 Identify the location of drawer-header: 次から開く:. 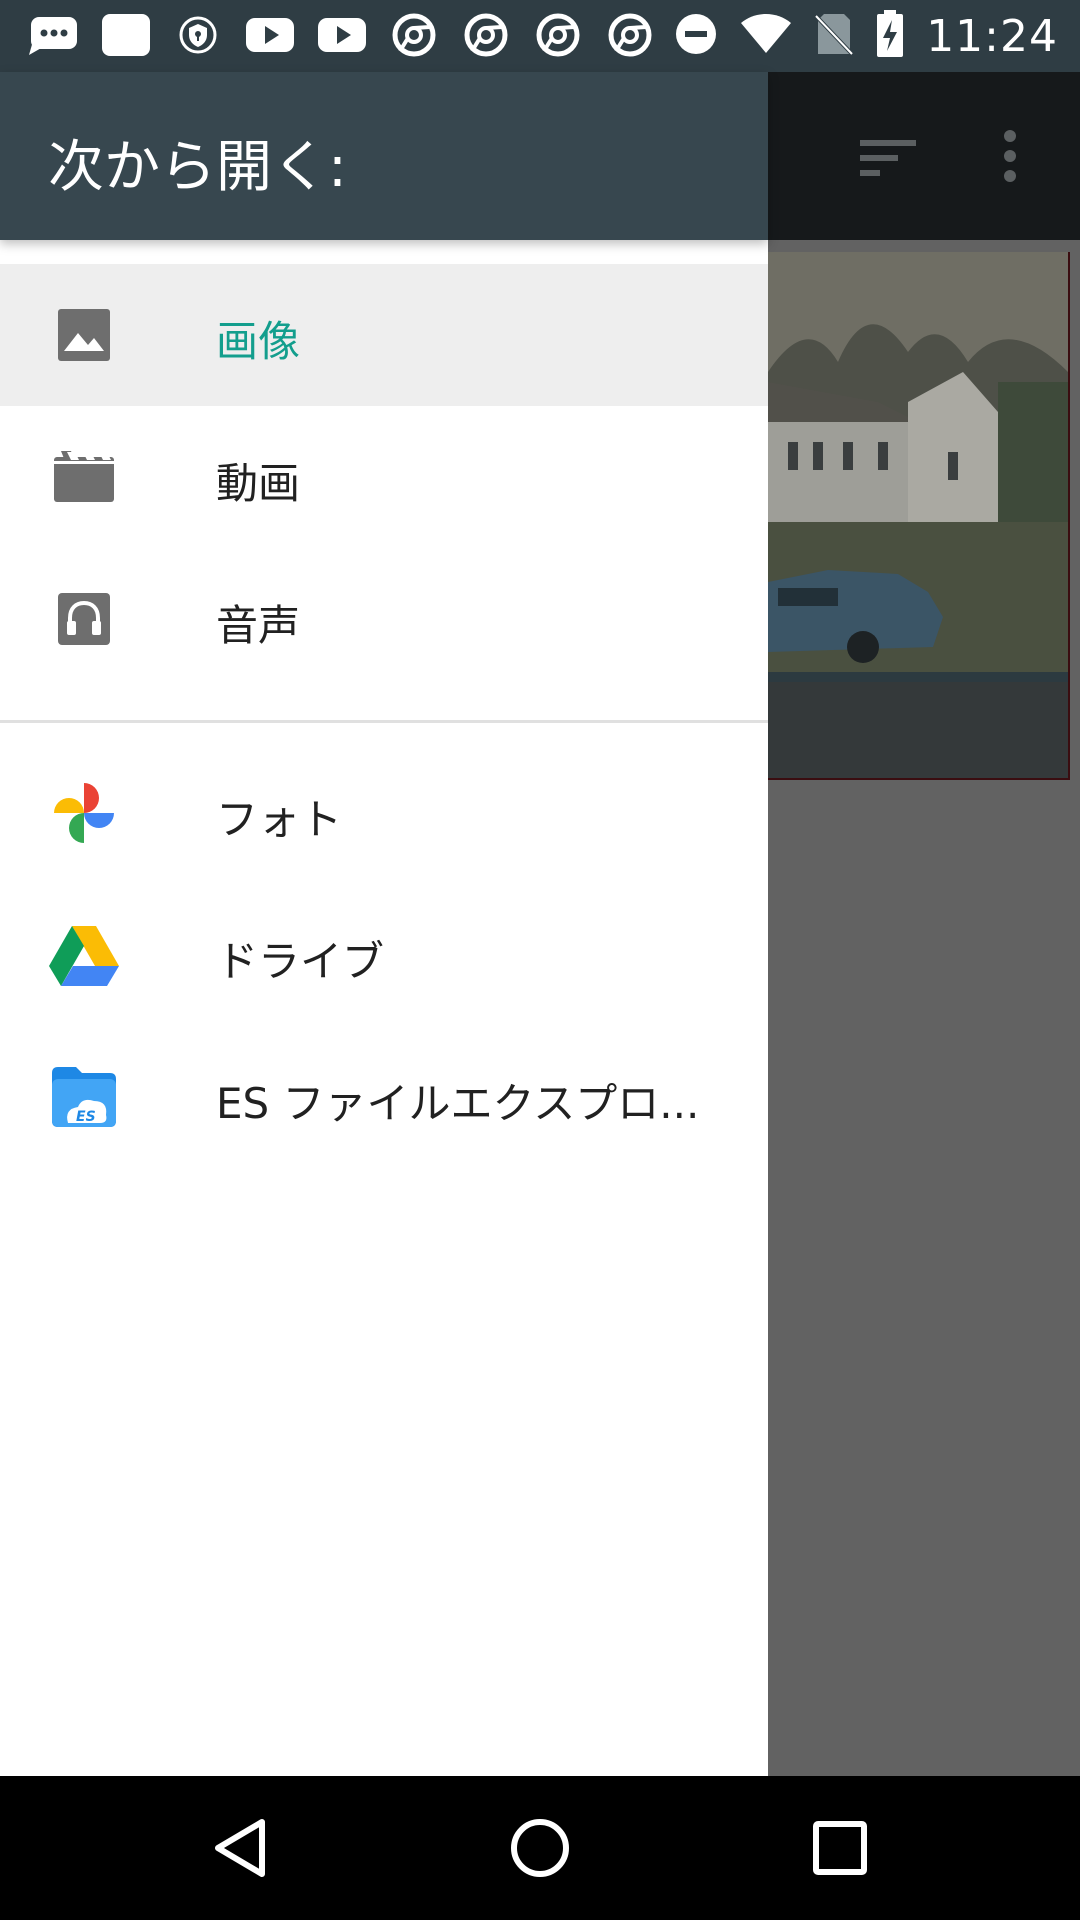
(384, 156).